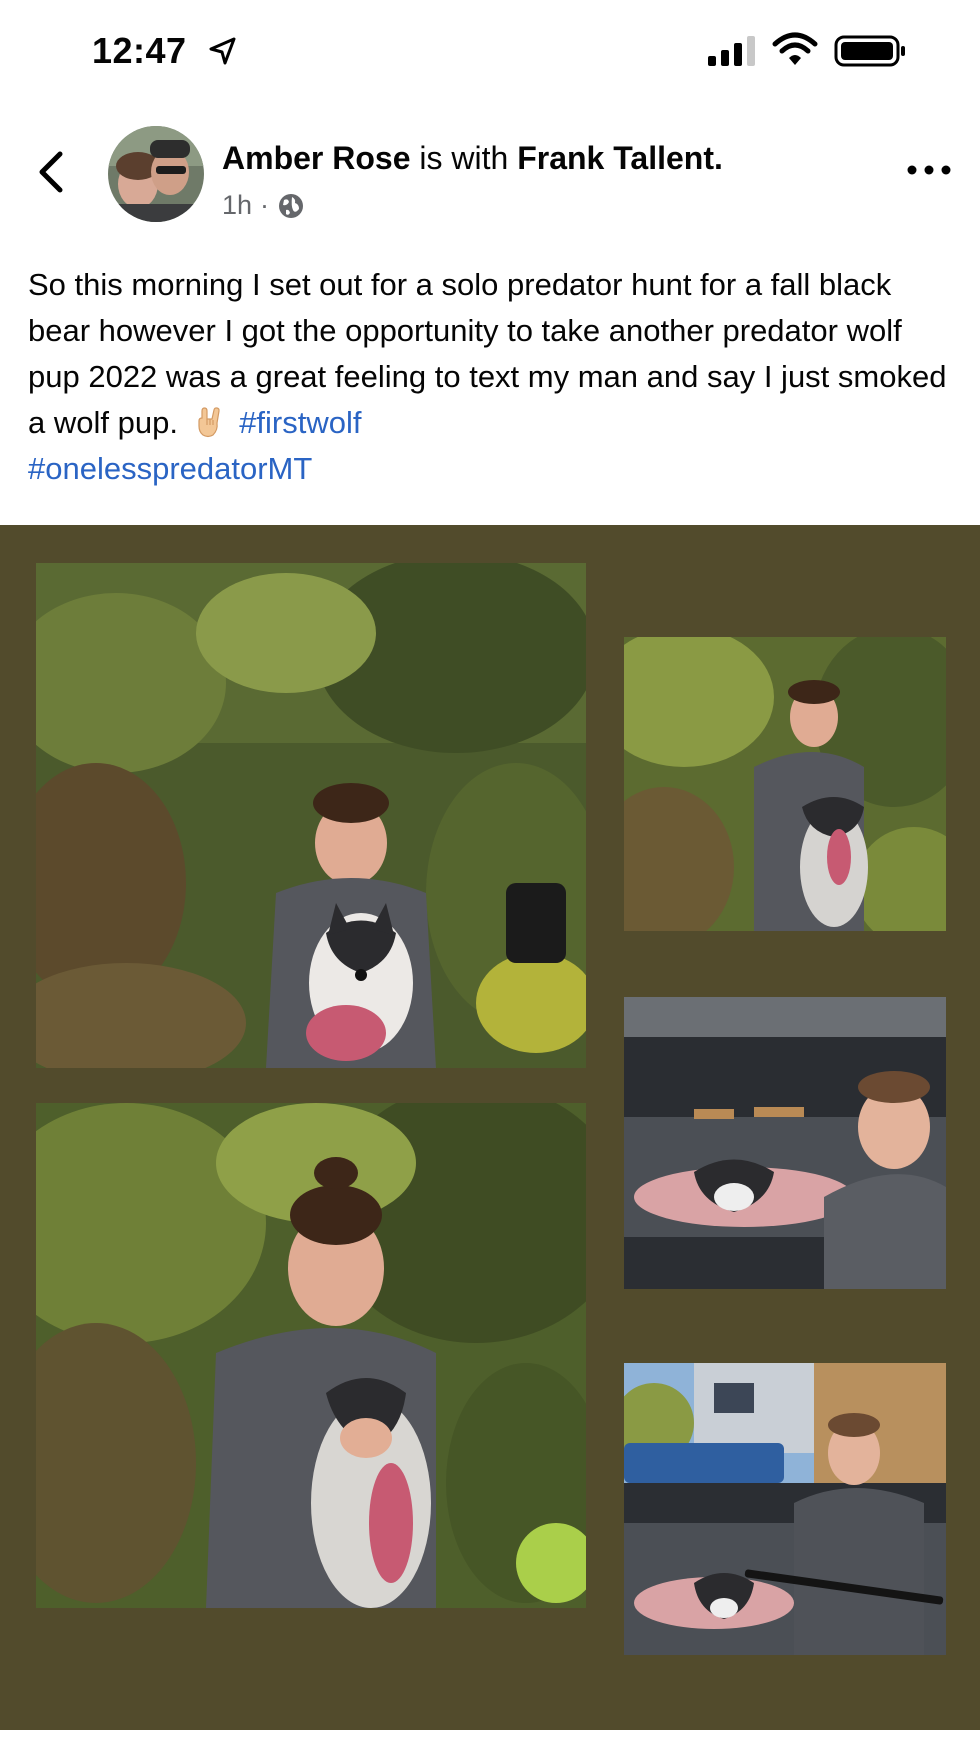 Image resolution: width=980 pixels, height=1744 pixels. What do you see at coordinates (51, 172) in the screenshot?
I see `back-chevron-icon` at bounding box center [51, 172].